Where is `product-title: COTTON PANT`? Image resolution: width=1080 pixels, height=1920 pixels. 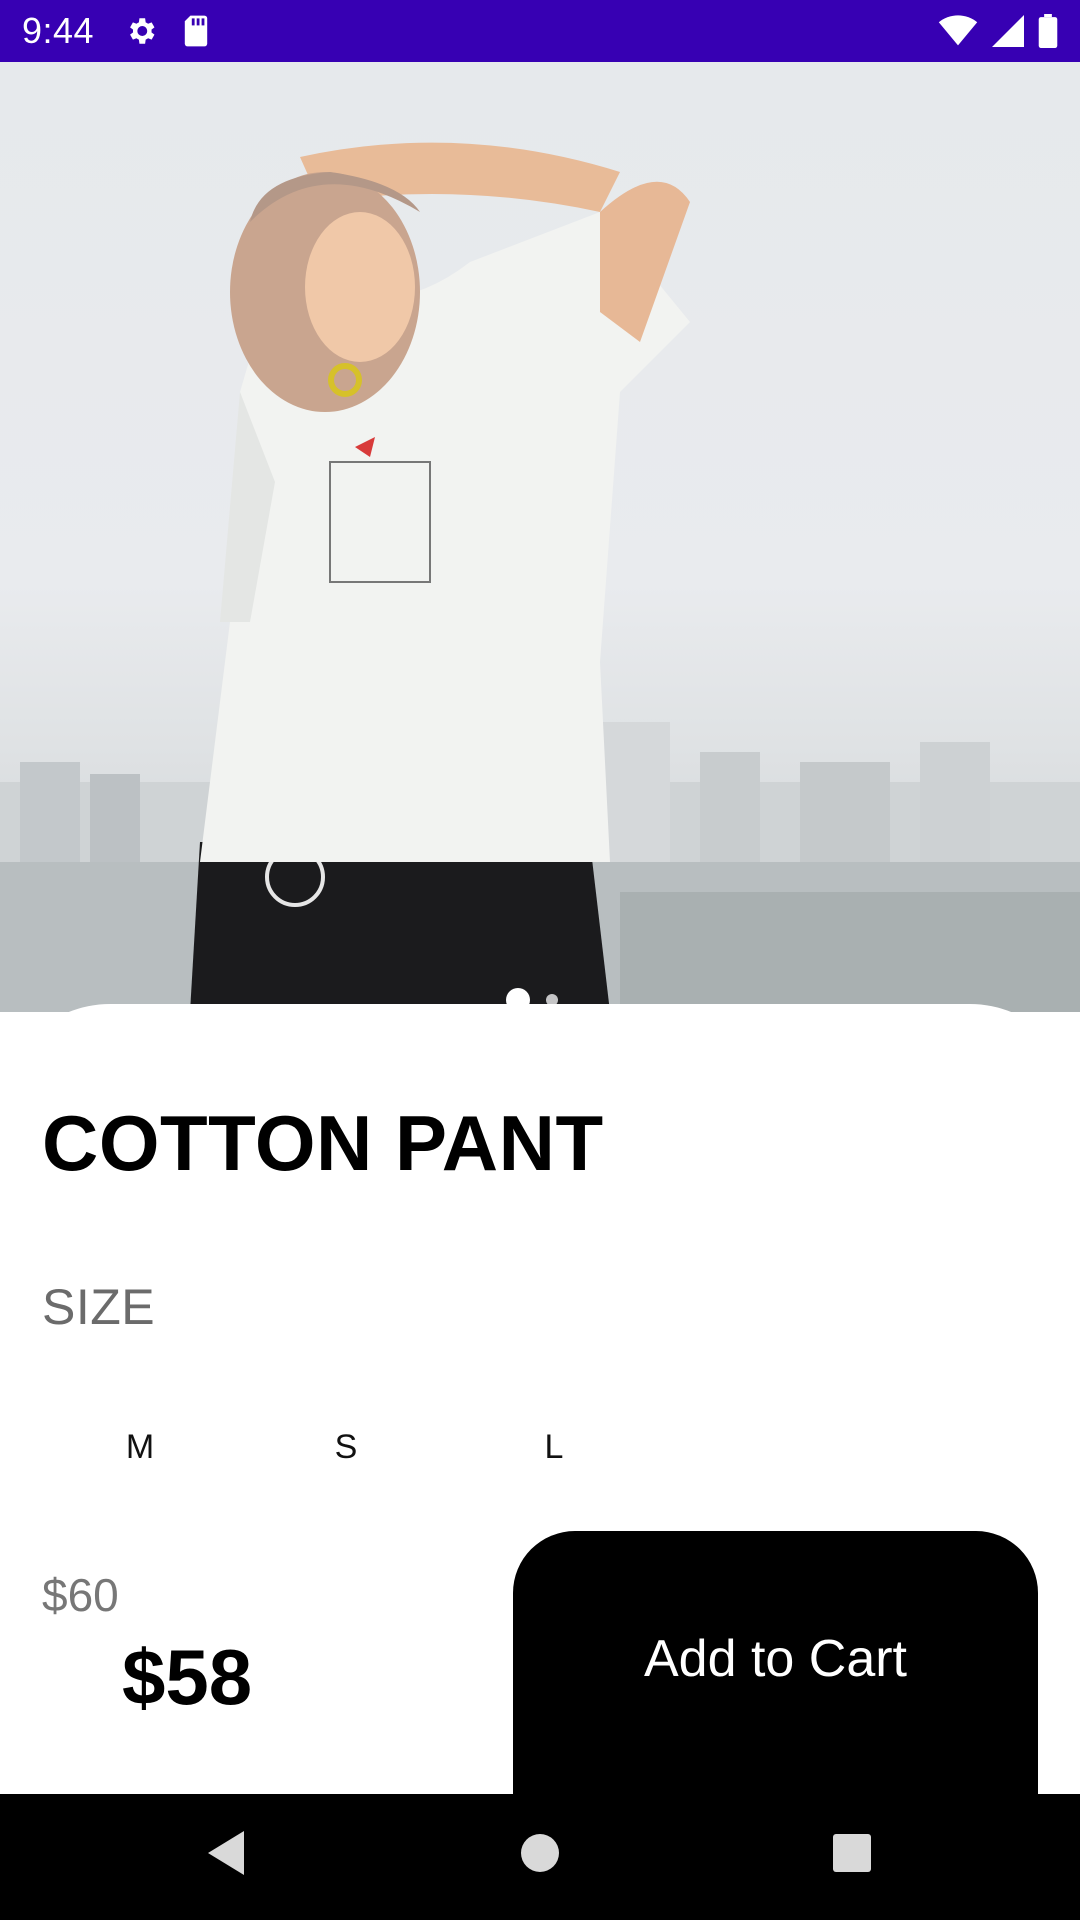
product-title: COTTON PANT is located at coordinates (323, 1143).